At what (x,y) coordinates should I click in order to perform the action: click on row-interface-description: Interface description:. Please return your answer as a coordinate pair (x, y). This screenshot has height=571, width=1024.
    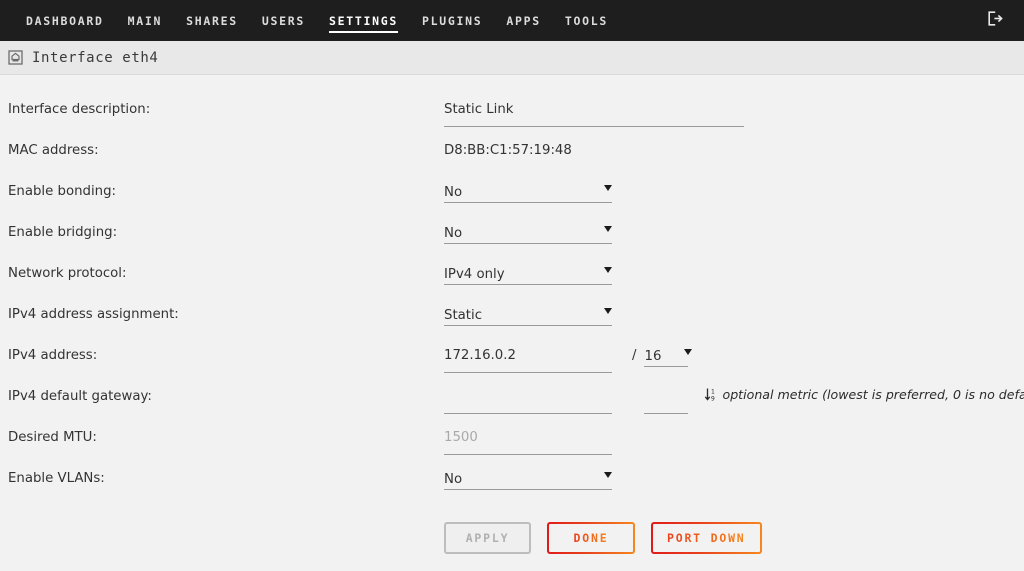
    Looking at the image, I should click on (512, 119).